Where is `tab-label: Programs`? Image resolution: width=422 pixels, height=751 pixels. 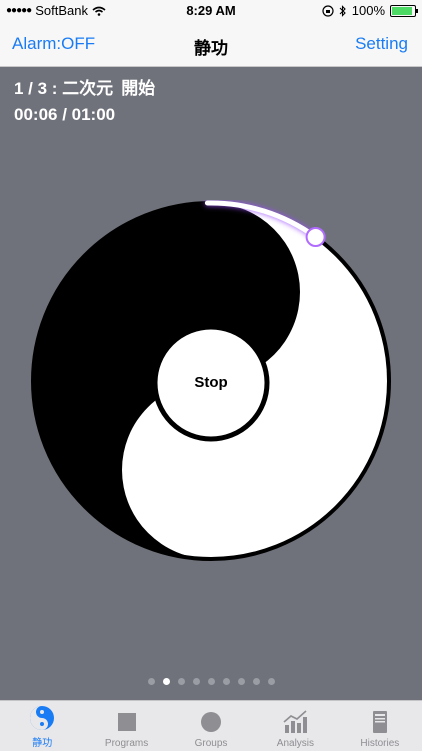 tab-label: Programs is located at coordinates (126, 743).